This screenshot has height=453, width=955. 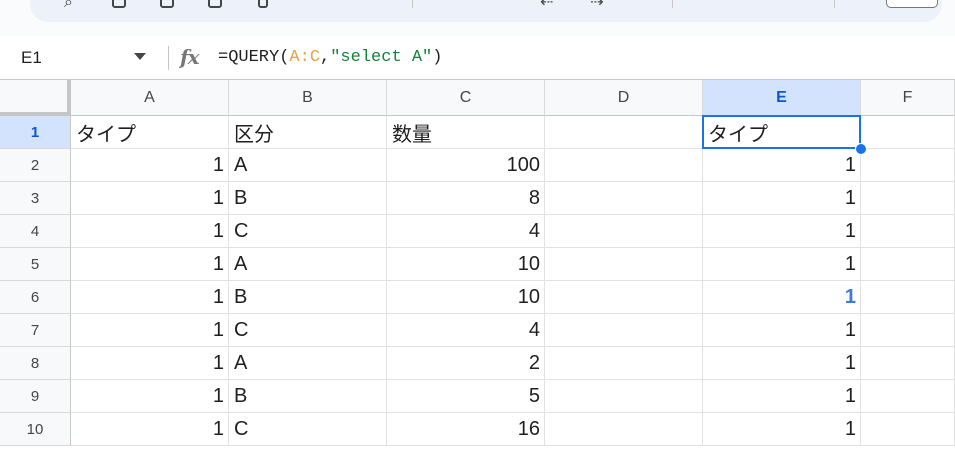 I want to click on cell-c2: 100, so click(x=466, y=165).